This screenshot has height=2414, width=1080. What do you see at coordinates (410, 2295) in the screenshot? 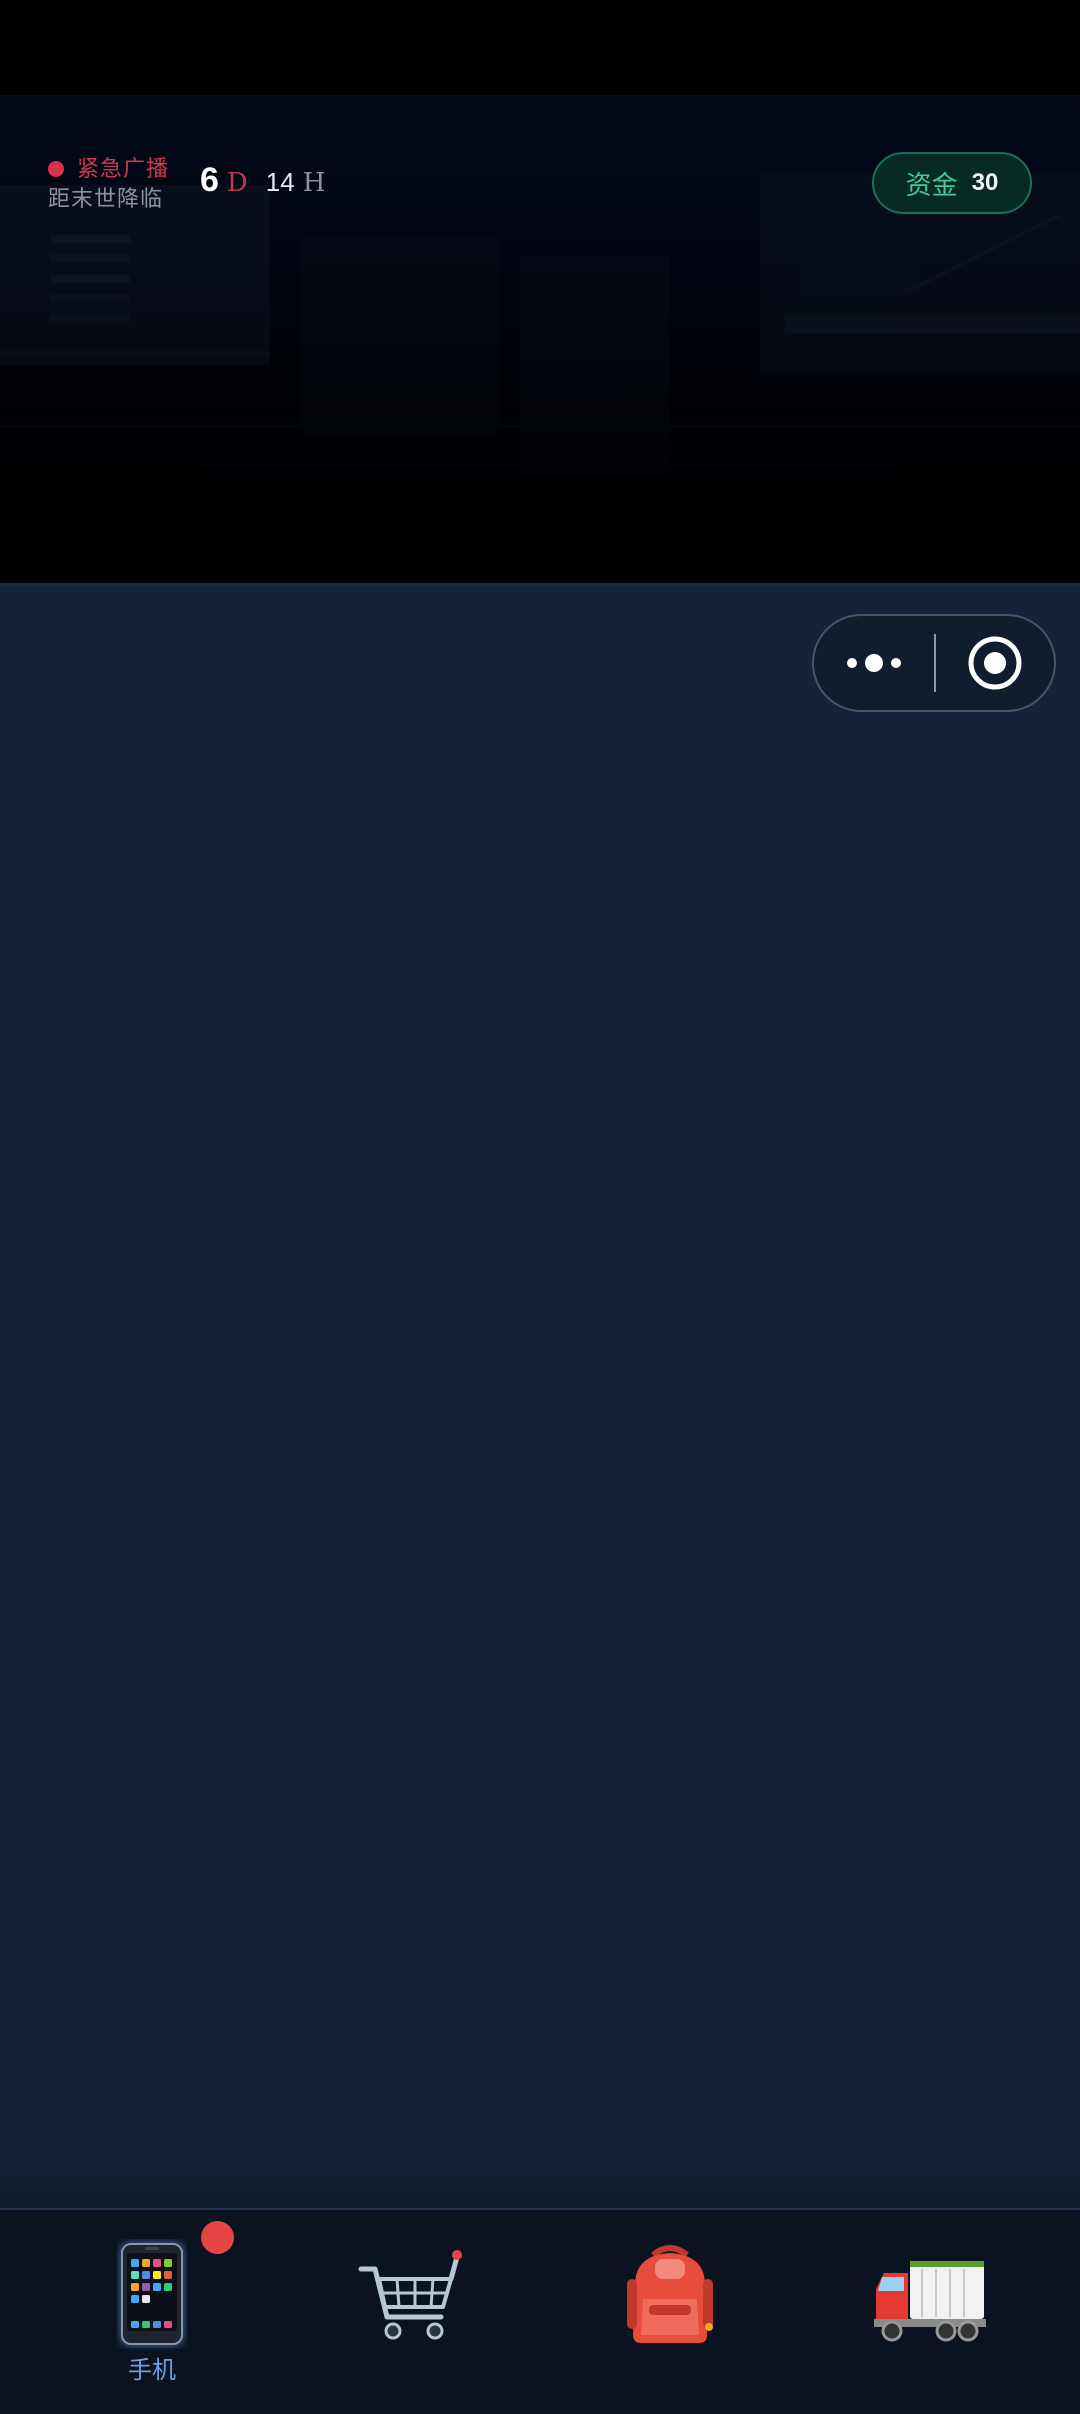
I see `shopping-cart-icon` at bounding box center [410, 2295].